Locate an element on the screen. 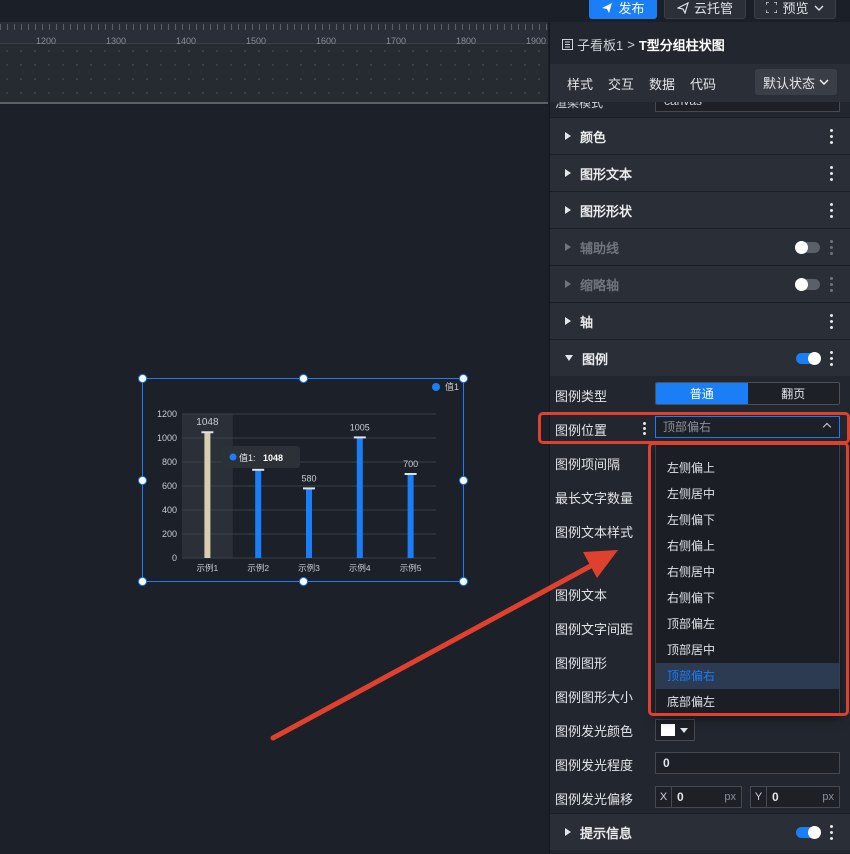  cloud-host-button: 云托管 is located at coordinates (705, 9).